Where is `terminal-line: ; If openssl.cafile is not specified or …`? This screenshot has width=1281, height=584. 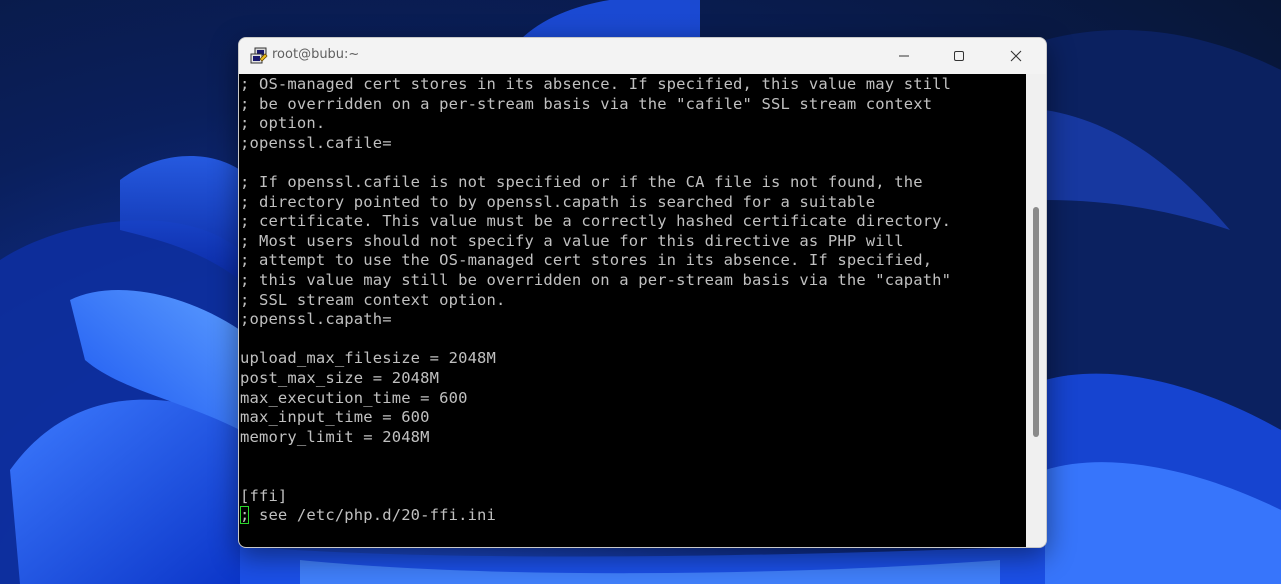 terminal-line: ; If openssl.cafile is not specified or … is located at coordinates (581, 182).